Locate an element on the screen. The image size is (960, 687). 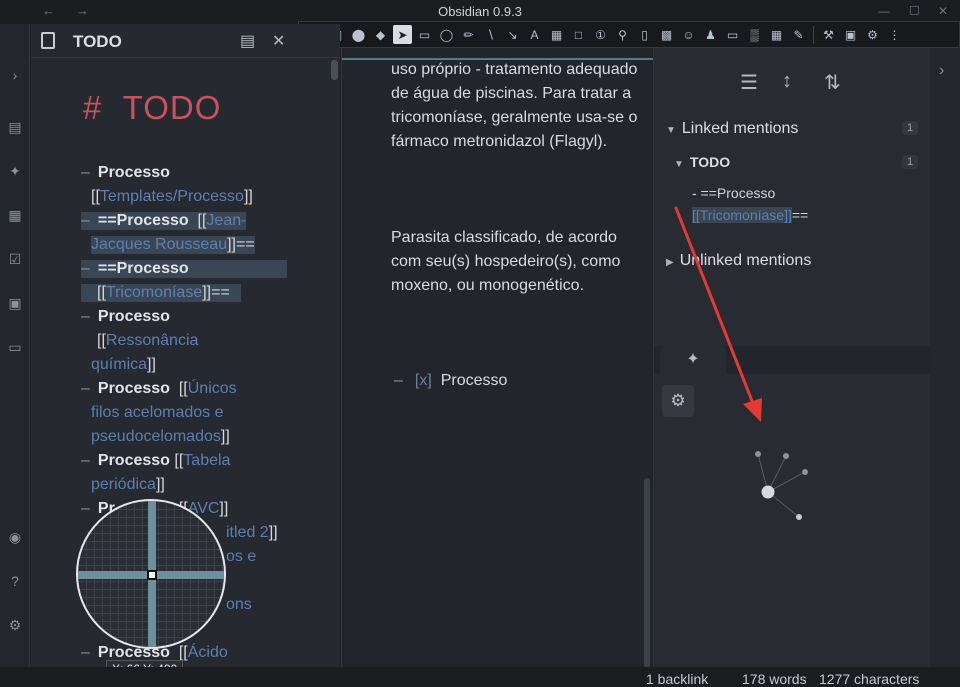
minimize-icon: — is located at coordinates (884, 11).